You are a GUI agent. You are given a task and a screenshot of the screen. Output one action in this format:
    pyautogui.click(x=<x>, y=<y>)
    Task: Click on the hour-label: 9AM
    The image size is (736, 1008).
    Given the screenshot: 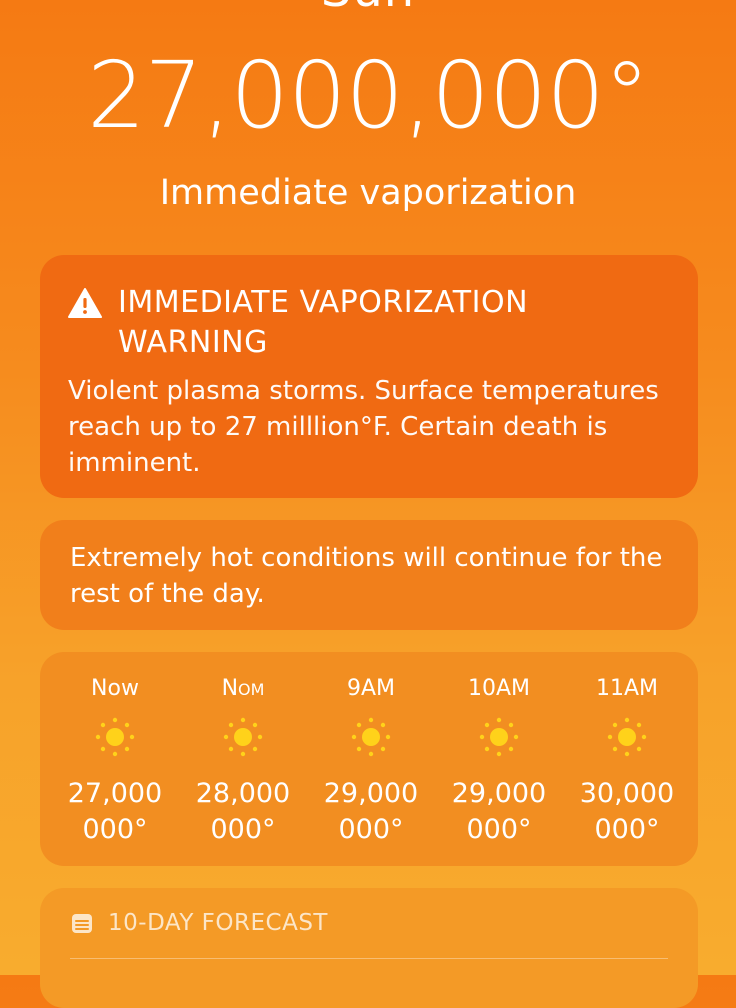 What is the action you would take?
    pyautogui.click(x=371, y=688)
    